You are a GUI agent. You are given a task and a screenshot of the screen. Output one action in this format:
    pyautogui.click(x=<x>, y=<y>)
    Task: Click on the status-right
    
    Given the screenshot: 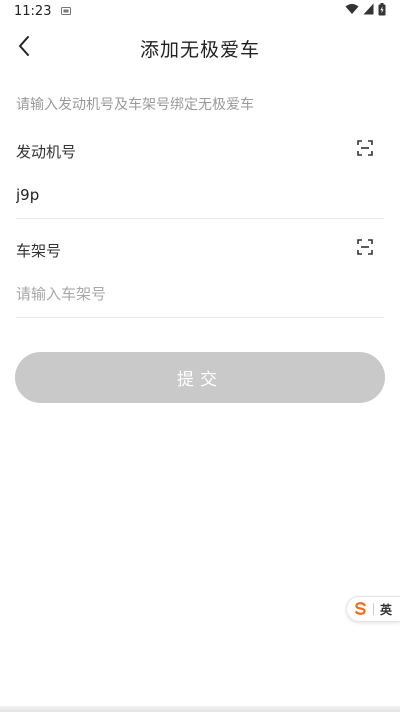 What is the action you would take?
    pyautogui.click(x=365, y=11)
    